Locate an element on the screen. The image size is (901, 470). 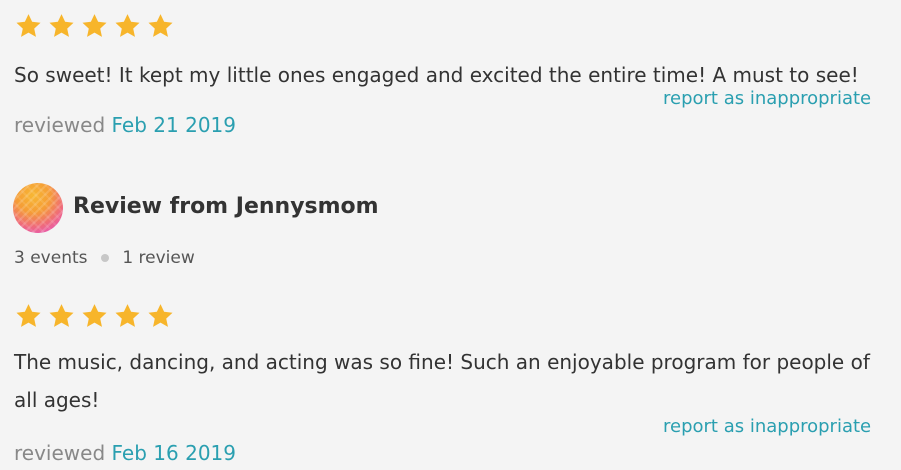
review-2-report-link: report as inappropriate is located at coordinates (767, 426).